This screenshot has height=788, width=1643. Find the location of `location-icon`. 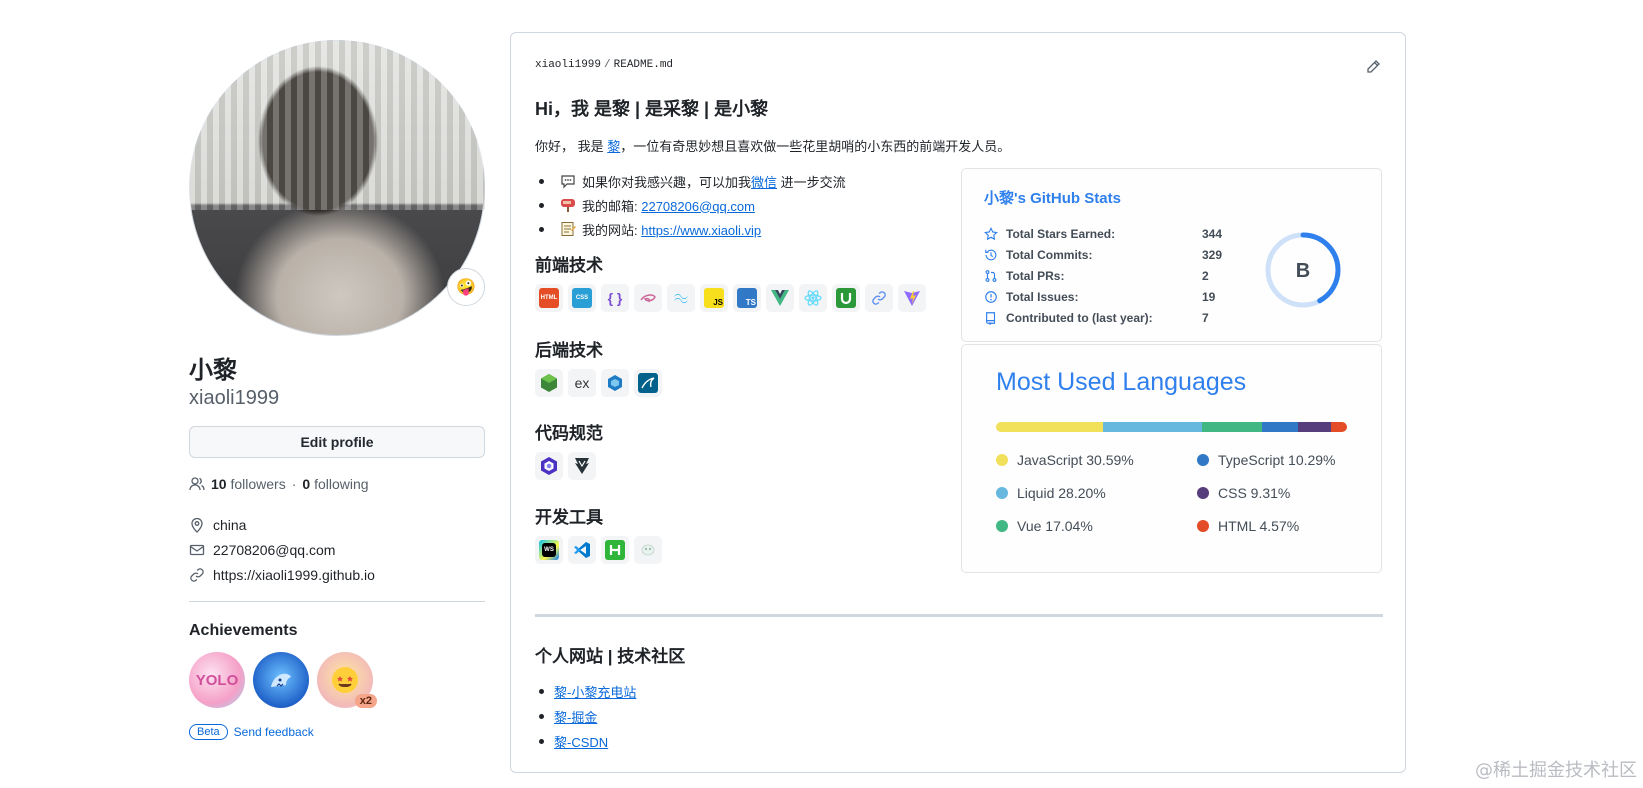

location-icon is located at coordinates (197, 525).